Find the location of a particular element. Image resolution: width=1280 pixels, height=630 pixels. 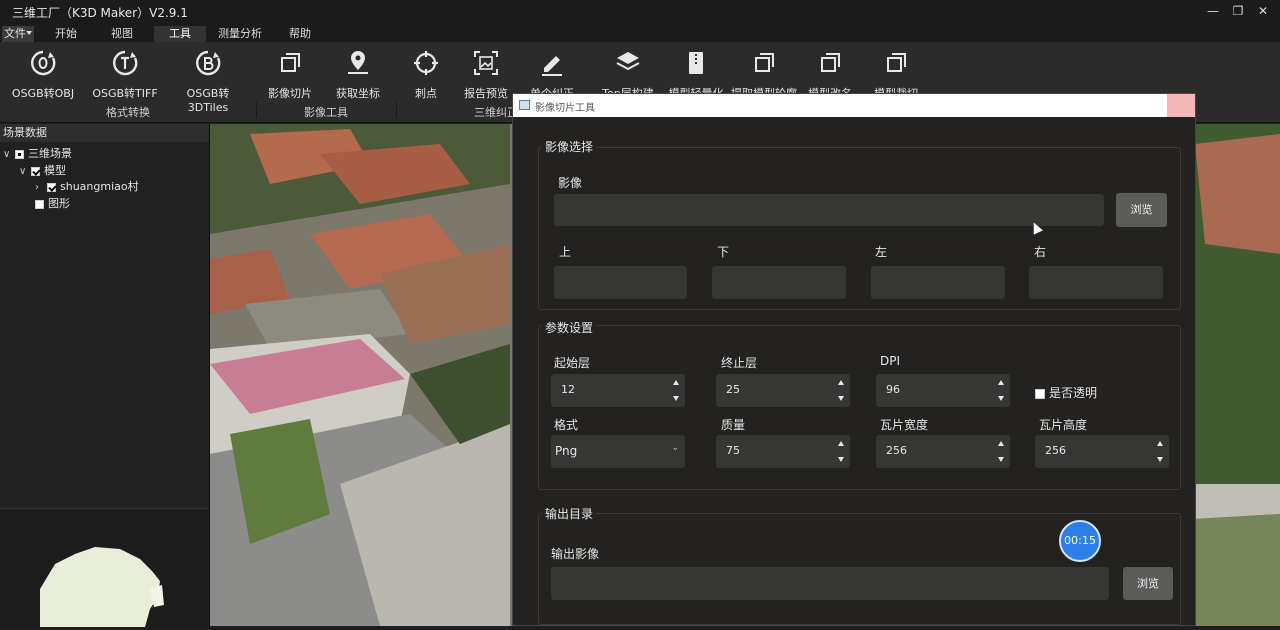

tree-item-scene: ∨ 三维场景 is located at coordinates (37, 154).